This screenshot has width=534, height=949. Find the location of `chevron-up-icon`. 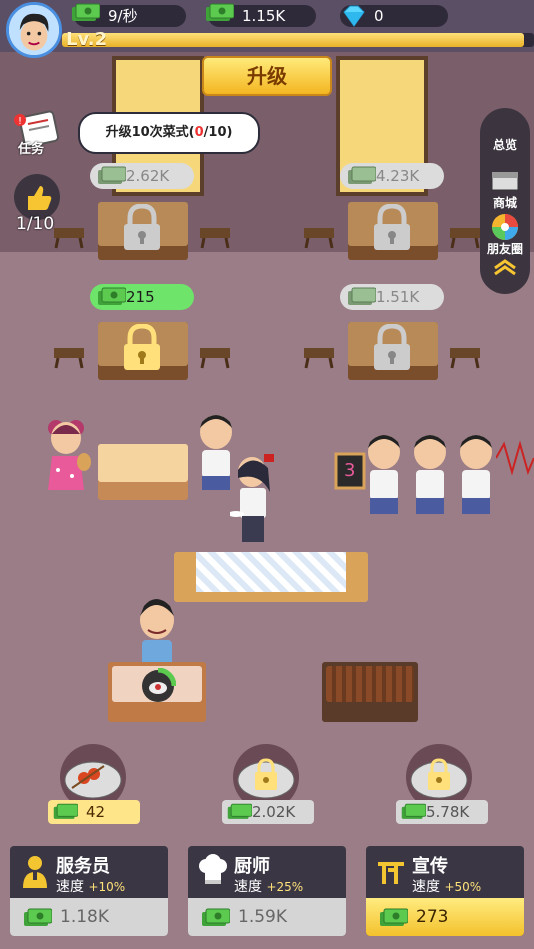

chevron-up-icon is located at coordinates (505, 267).